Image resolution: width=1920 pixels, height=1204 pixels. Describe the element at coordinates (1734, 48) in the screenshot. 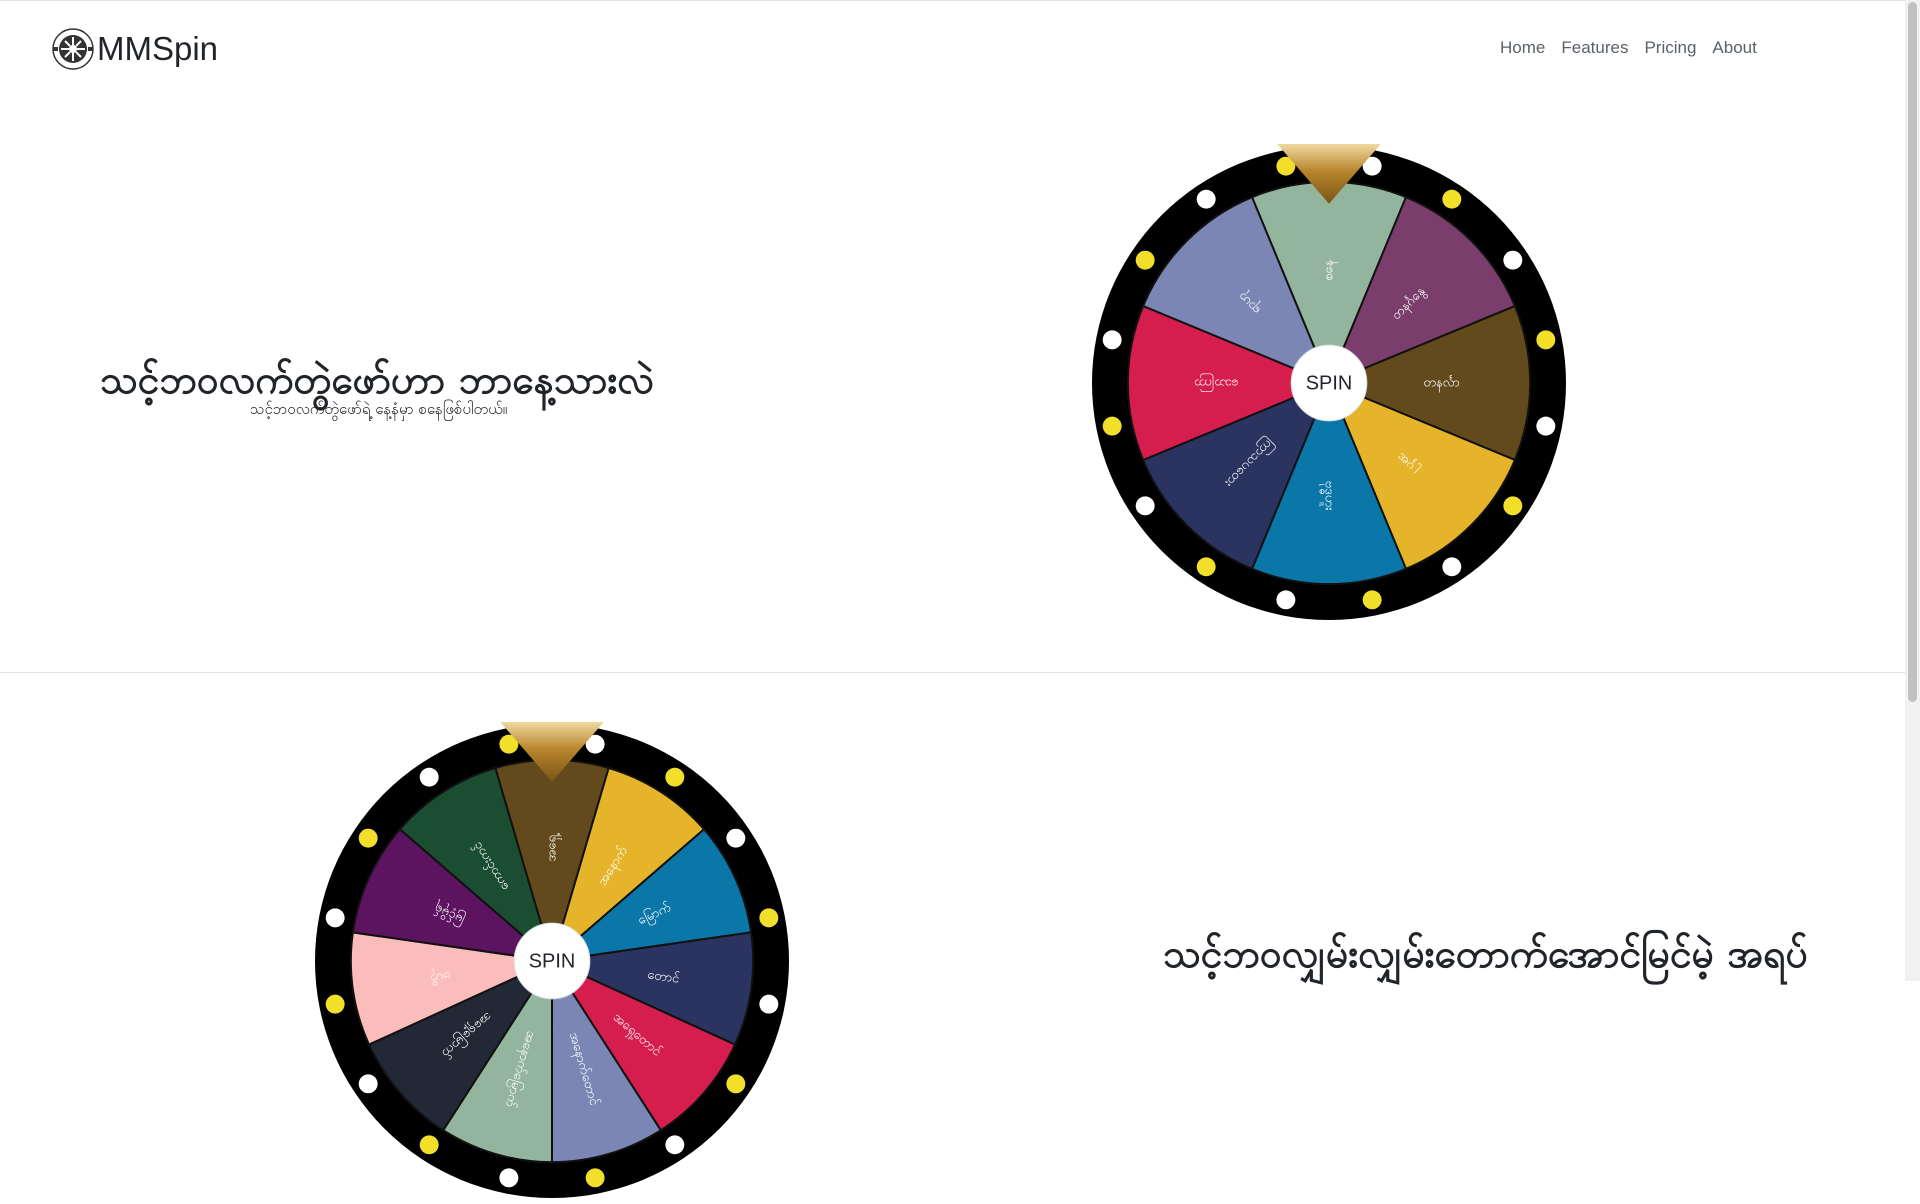

I see `nav-about: About` at that location.